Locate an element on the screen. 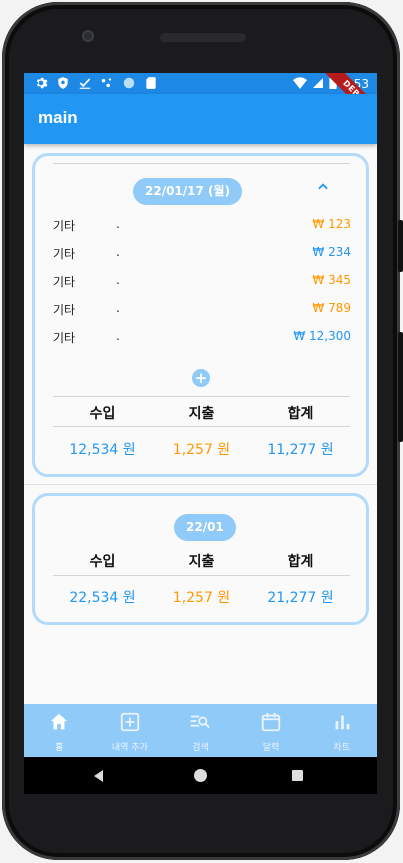 This screenshot has width=403, height=863. date-badge: 22/01/17 (월) is located at coordinates (188, 191).